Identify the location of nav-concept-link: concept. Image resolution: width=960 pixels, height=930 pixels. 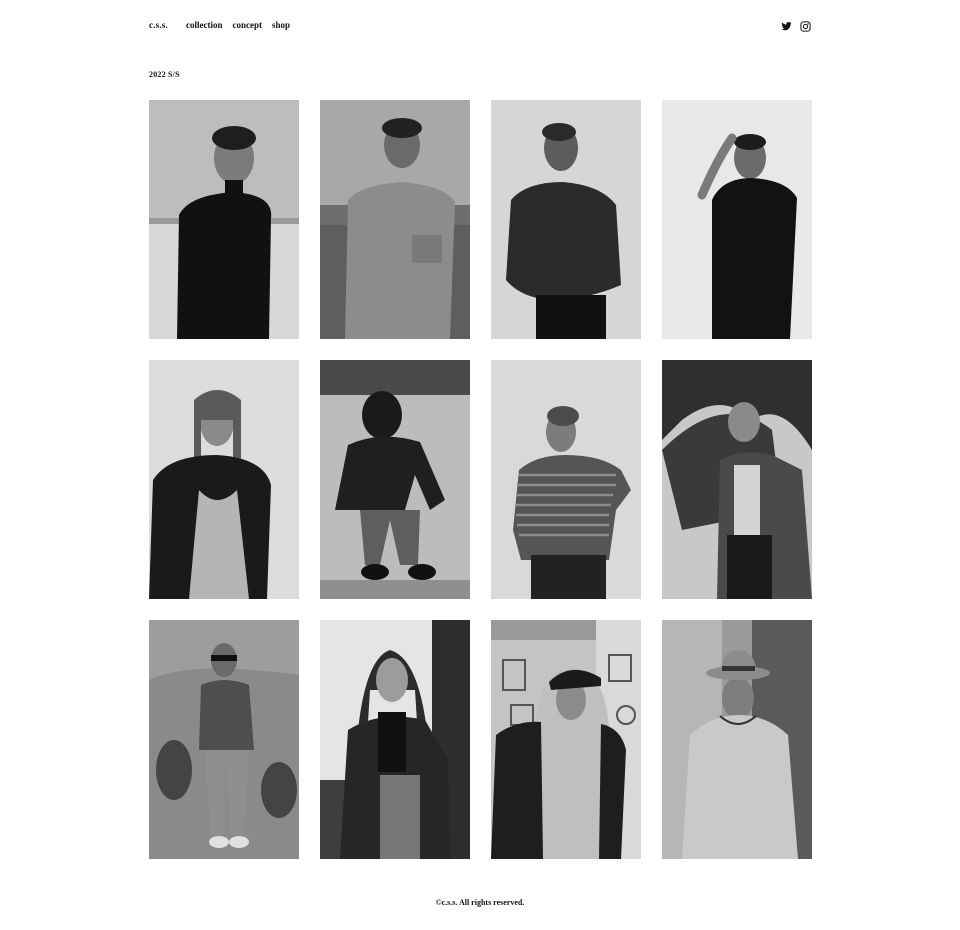
(248, 25).